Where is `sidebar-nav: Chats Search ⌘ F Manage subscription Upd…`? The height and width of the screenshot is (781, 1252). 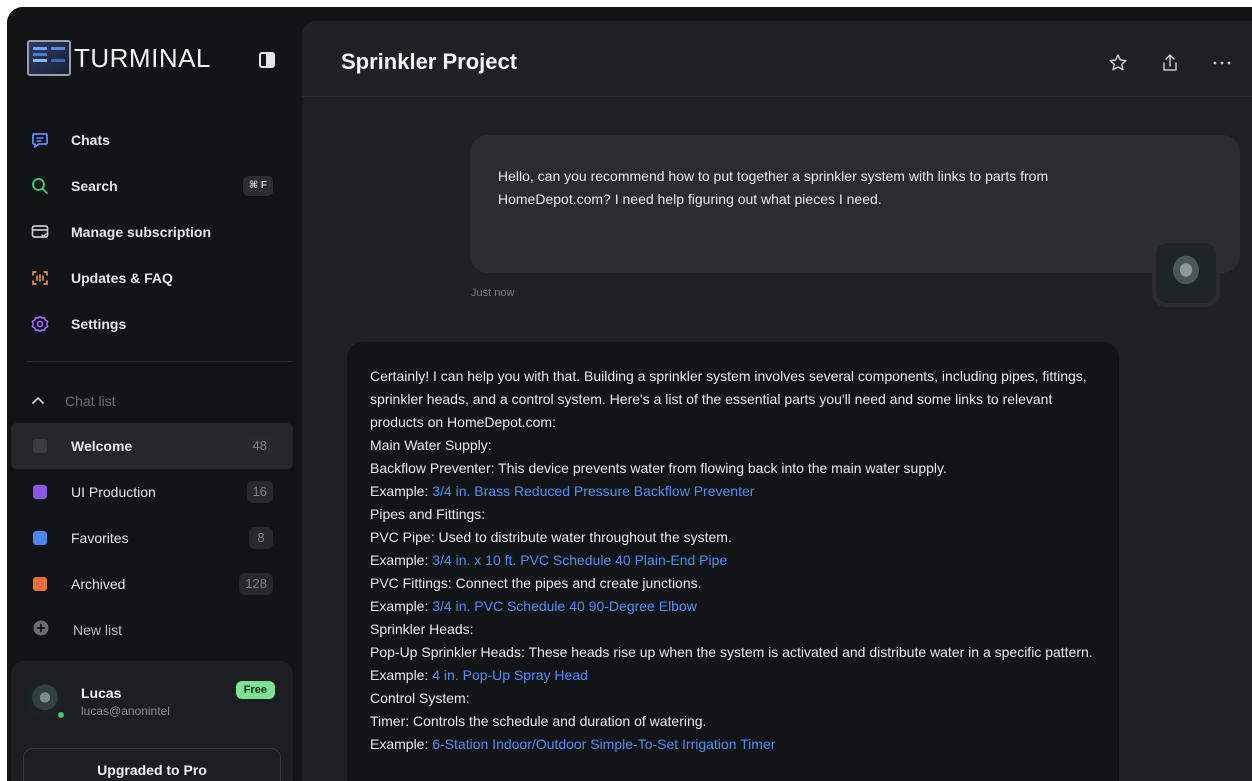
sidebar-nav: Chats Search ⌘ F Manage subscription Upd… is located at coordinates (152, 232).